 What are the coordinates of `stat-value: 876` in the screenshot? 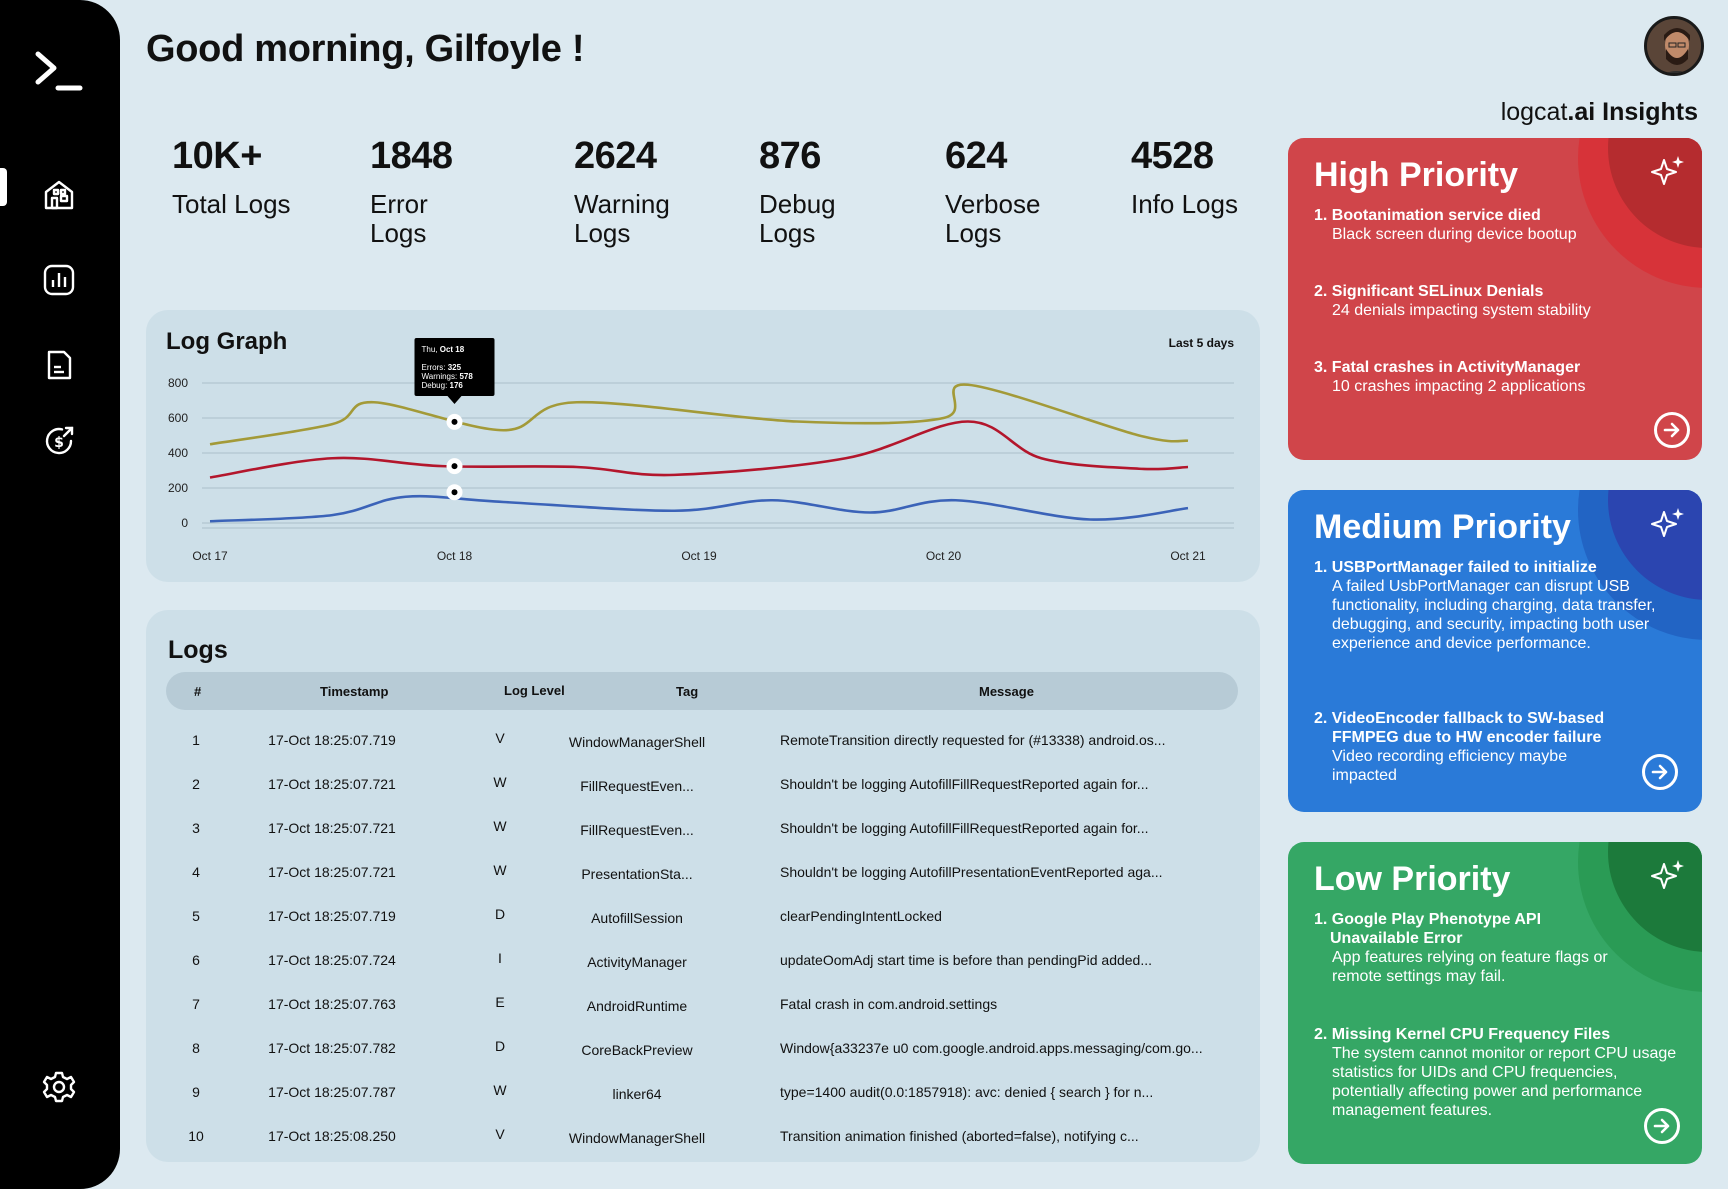 It's located at (790, 156).